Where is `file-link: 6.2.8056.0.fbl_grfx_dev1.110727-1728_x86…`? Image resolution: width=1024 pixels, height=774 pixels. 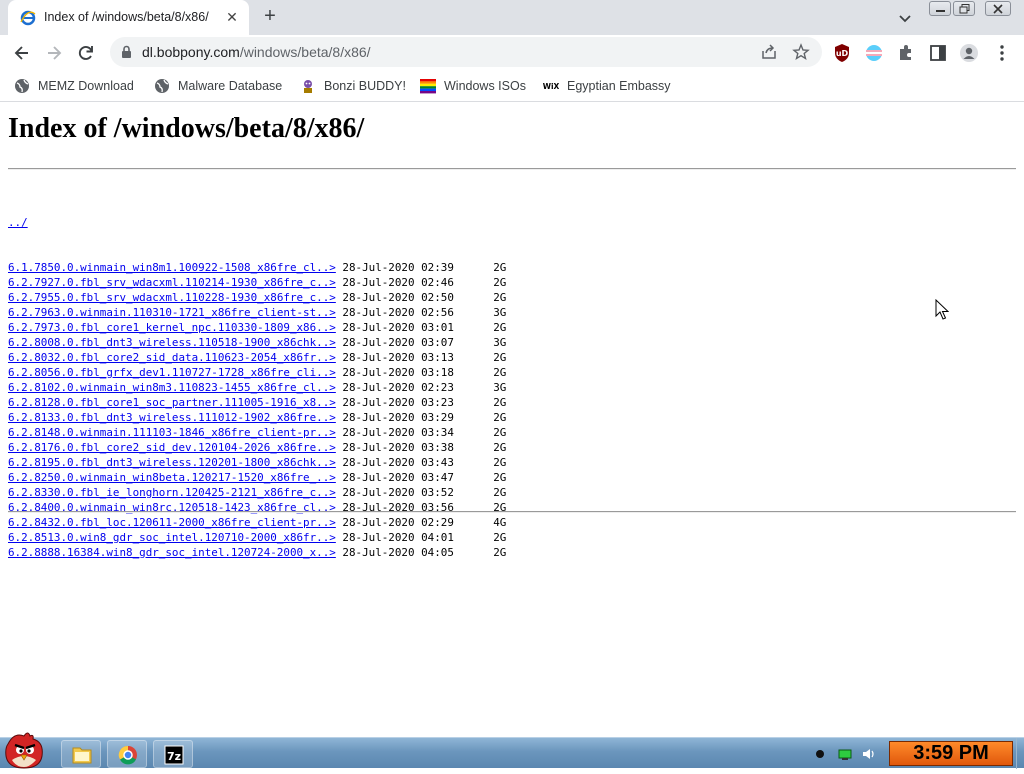 file-link: 6.2.8056.0.fbl_grfx_dev1.110727-1728_x86… is located at coordinates (172, 372).